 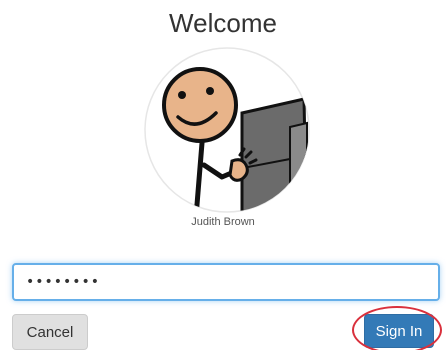 I want to click on welcome-heading: Welcome, so click(x=223, y=23).